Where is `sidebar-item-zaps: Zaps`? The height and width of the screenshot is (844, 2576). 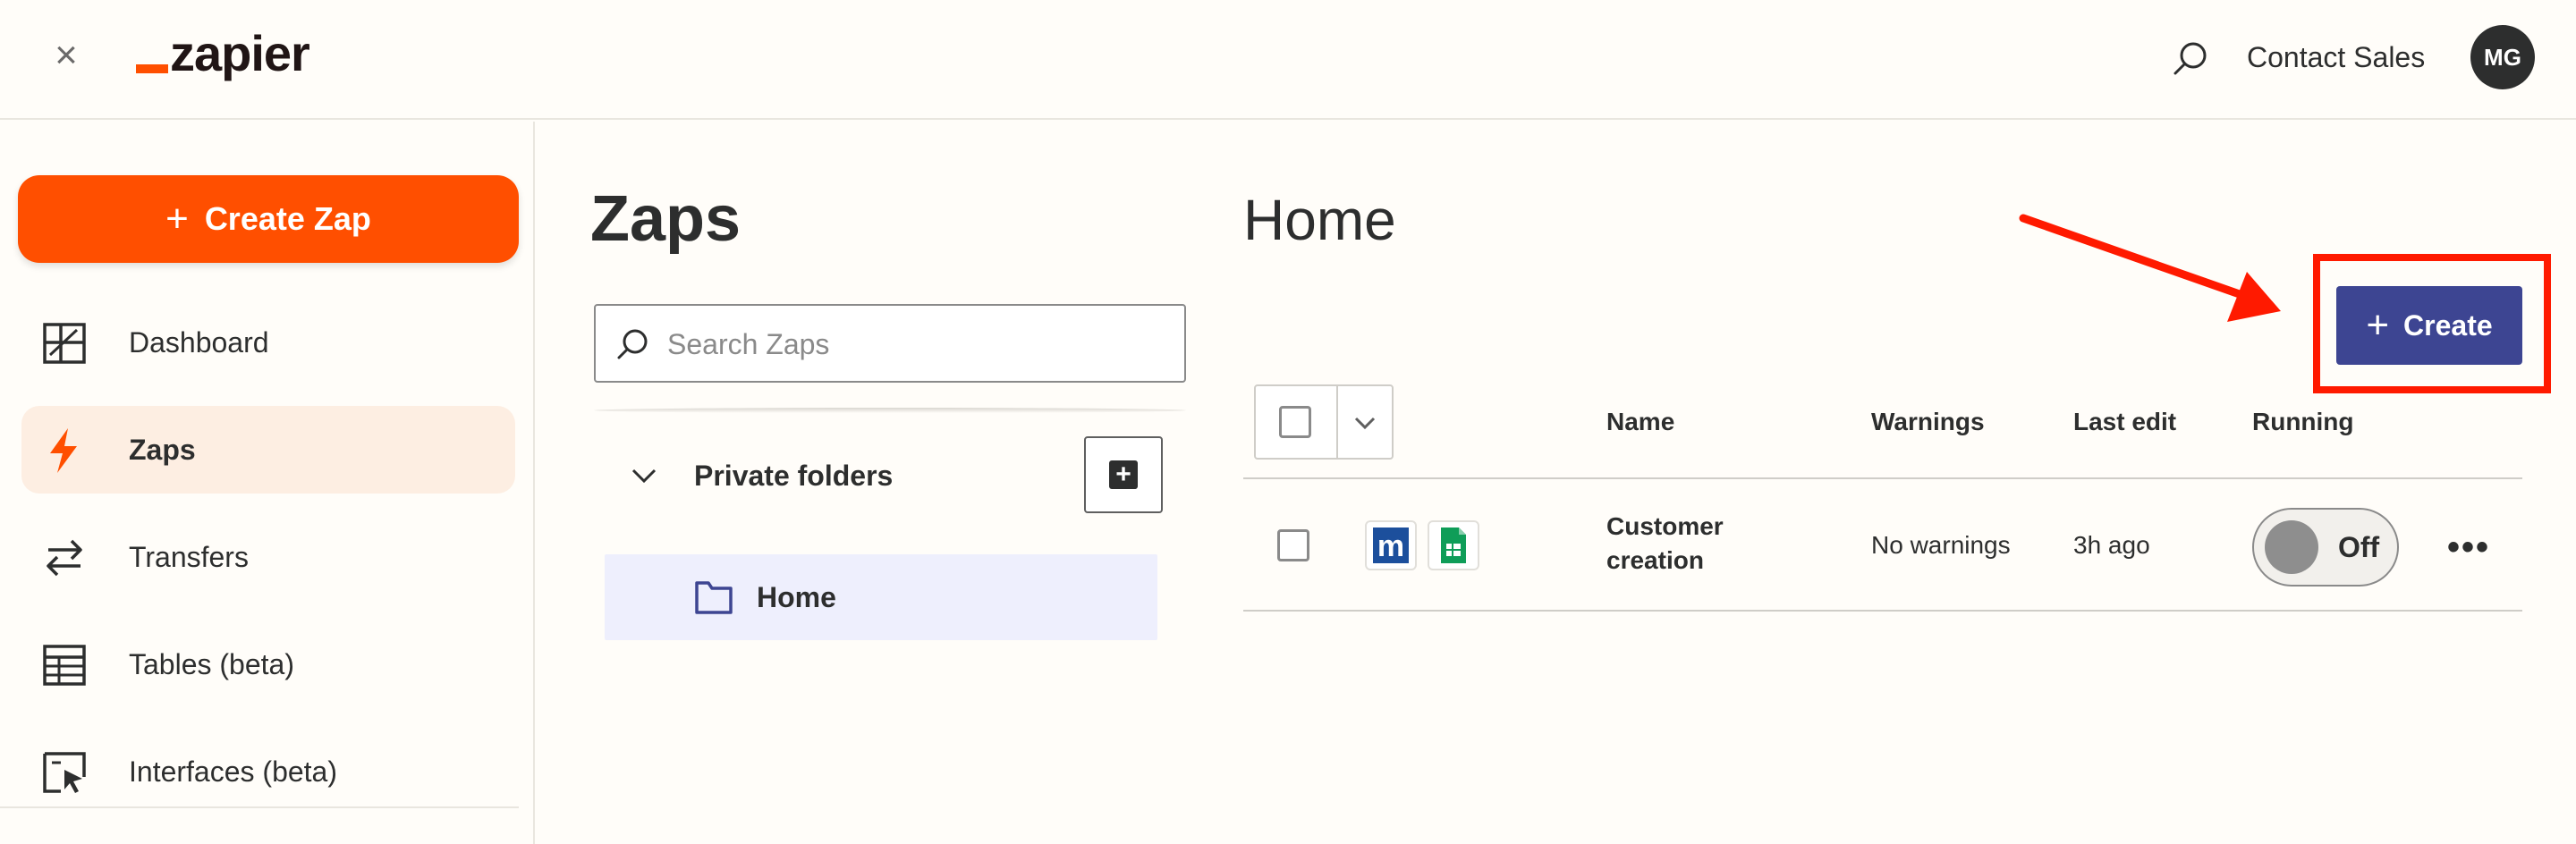 sidebar-item-zaps: Zaps is located at coordinates (268, 450).